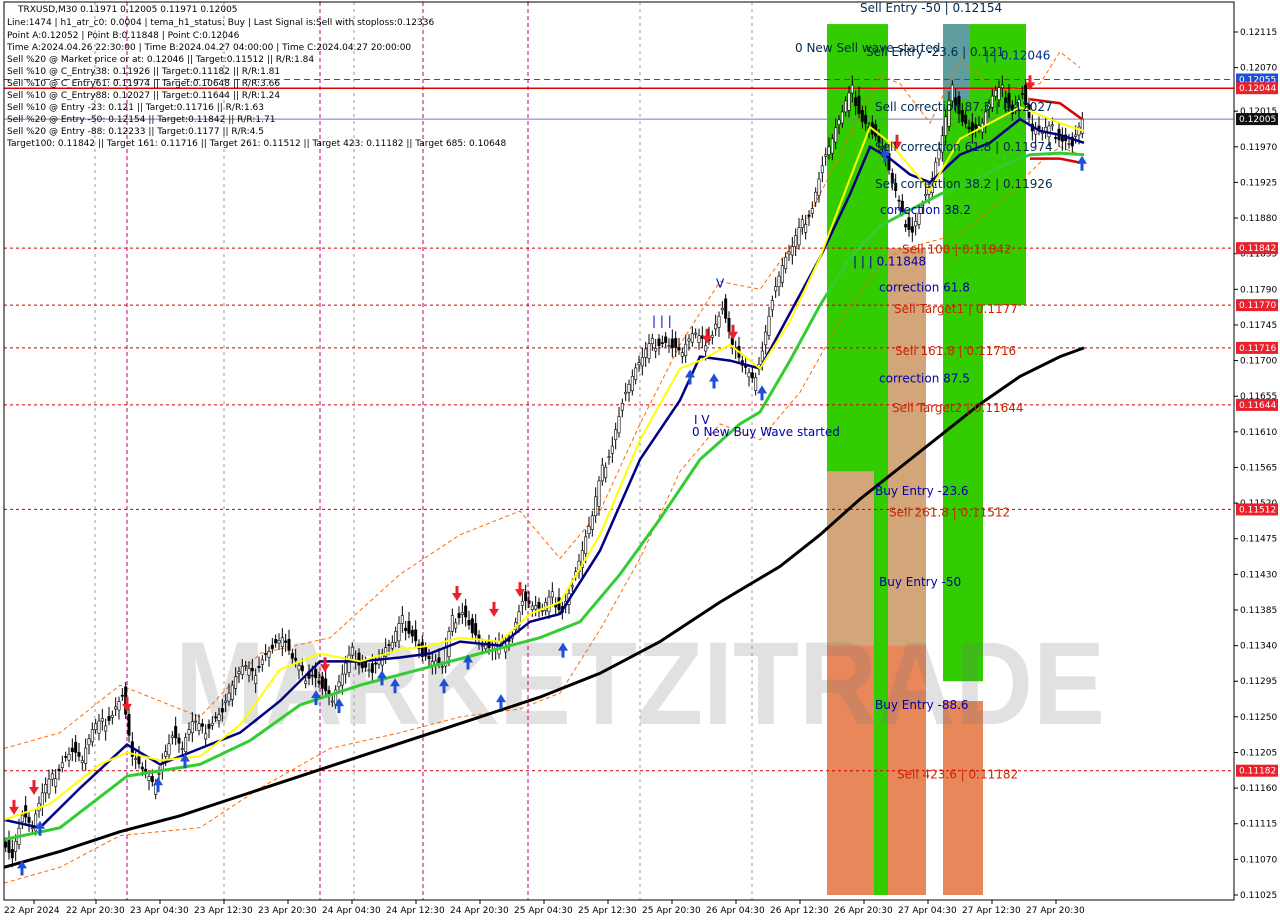  I want to click on annotation-label: Sell Entry -23.6 | 0.121, so click(935, 52).